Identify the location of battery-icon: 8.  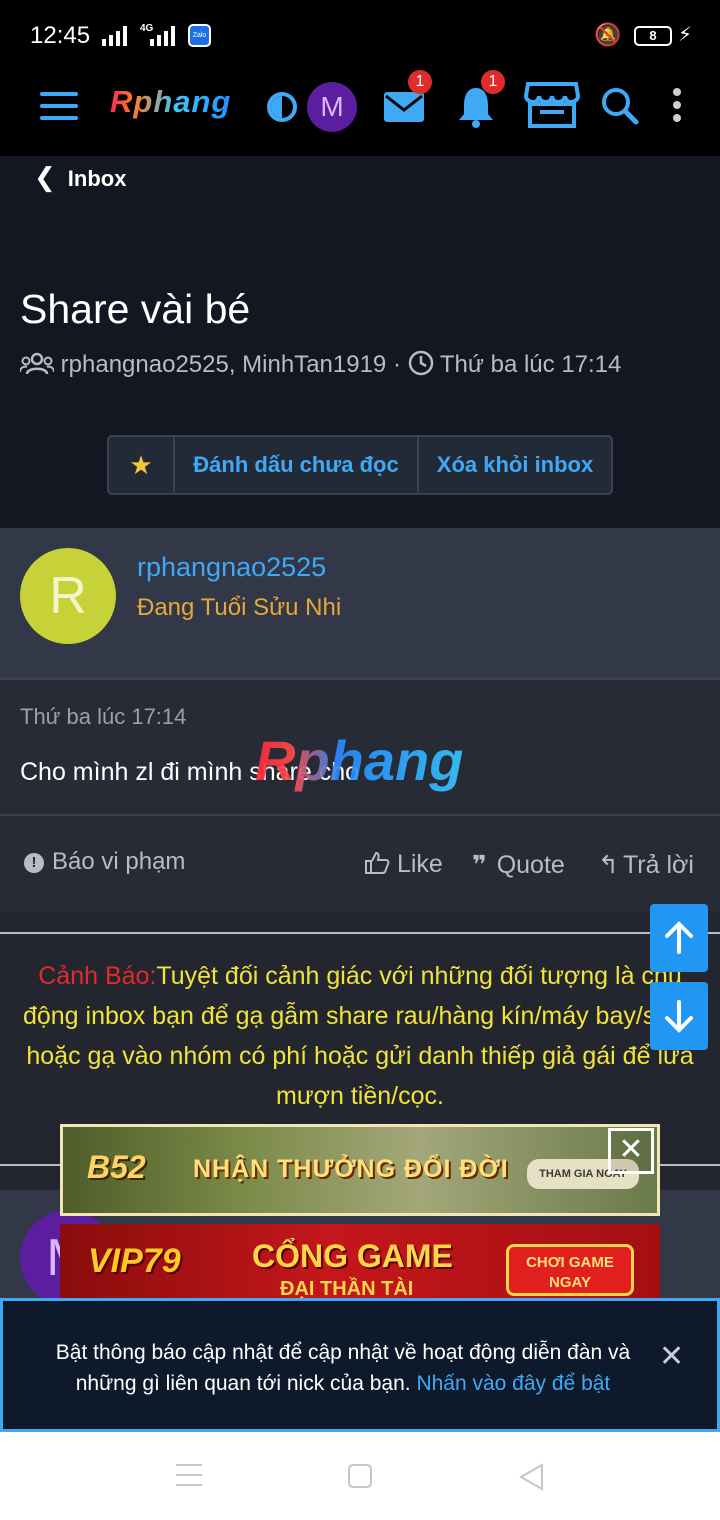
(653, 36).